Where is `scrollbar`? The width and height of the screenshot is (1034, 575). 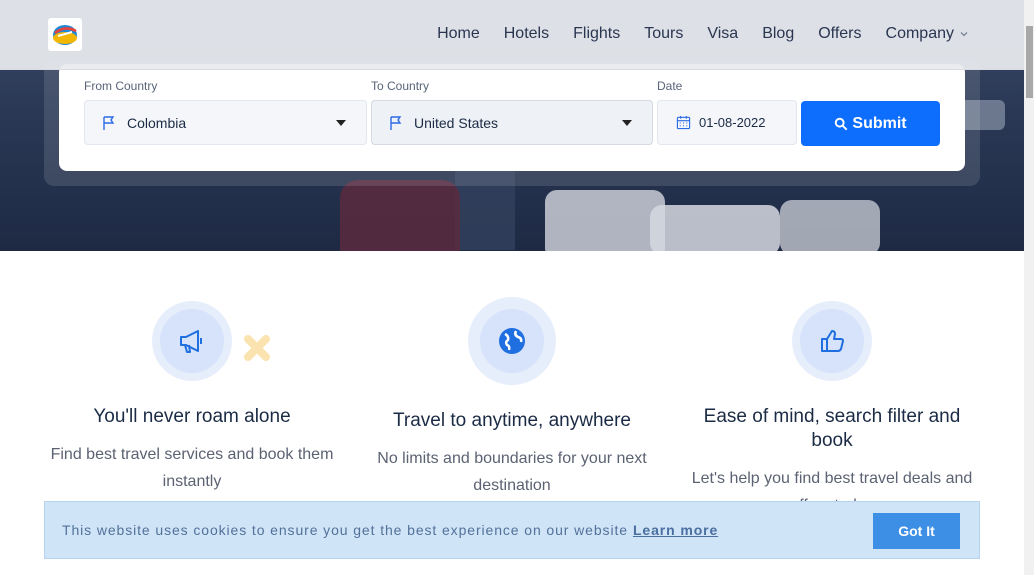 scrollbar is located at coordinates (1029, 287).